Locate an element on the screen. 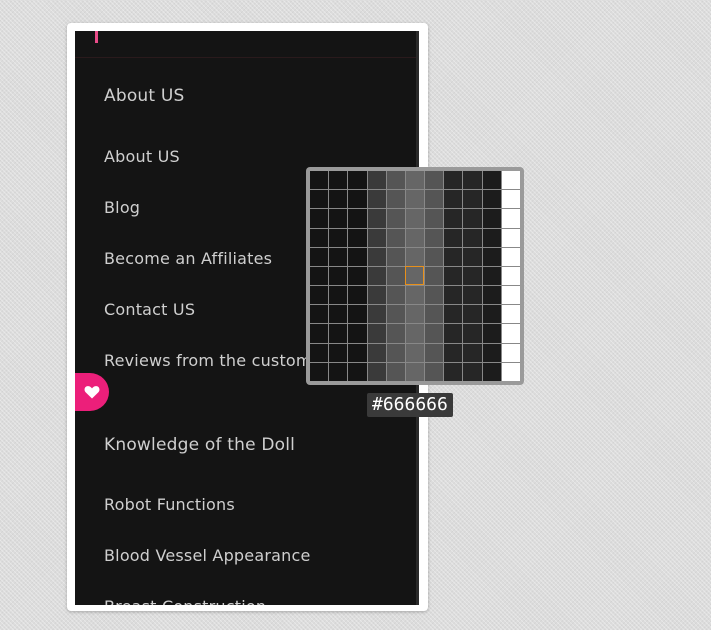 The height and width of the screenshot is (630, 711). menu-item-robot-functions: Robot Functions is located at coordinates (169, 504).